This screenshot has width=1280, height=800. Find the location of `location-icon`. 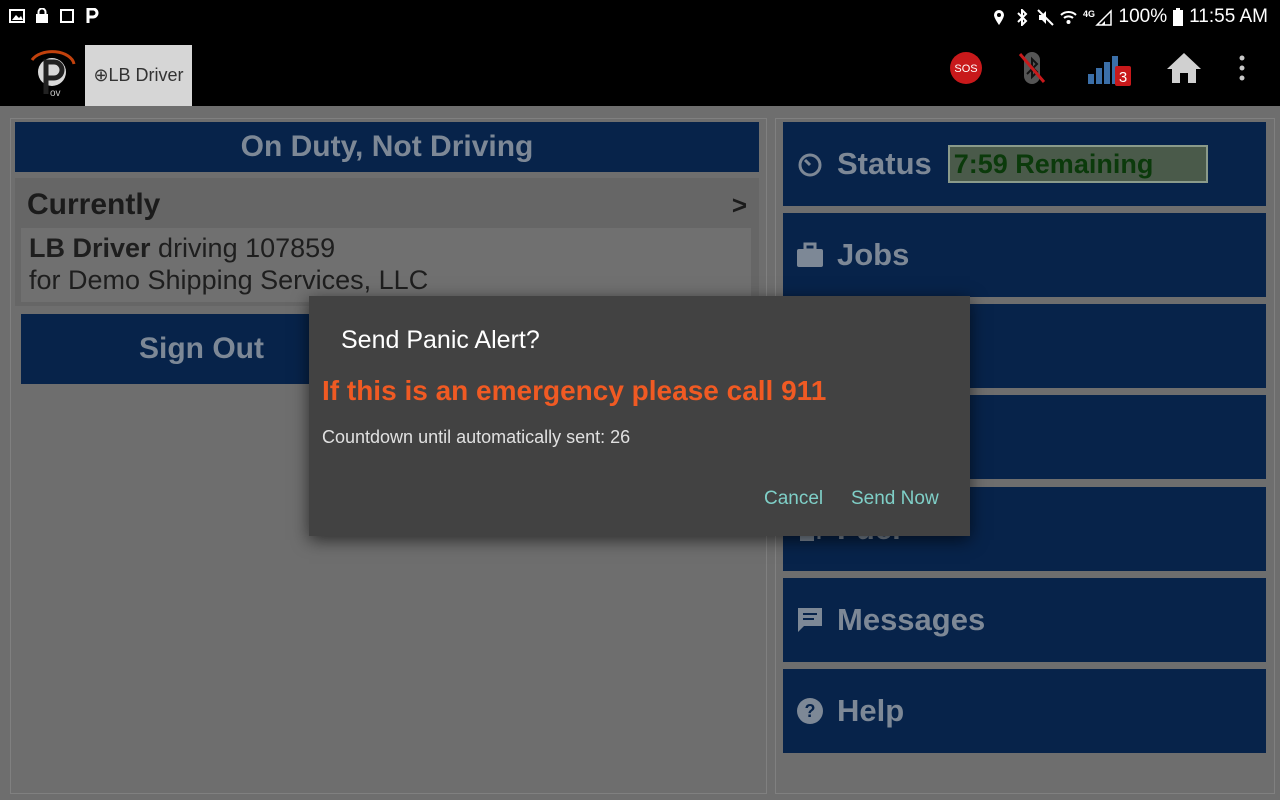

location-icon is located at coordinates (999, 17).